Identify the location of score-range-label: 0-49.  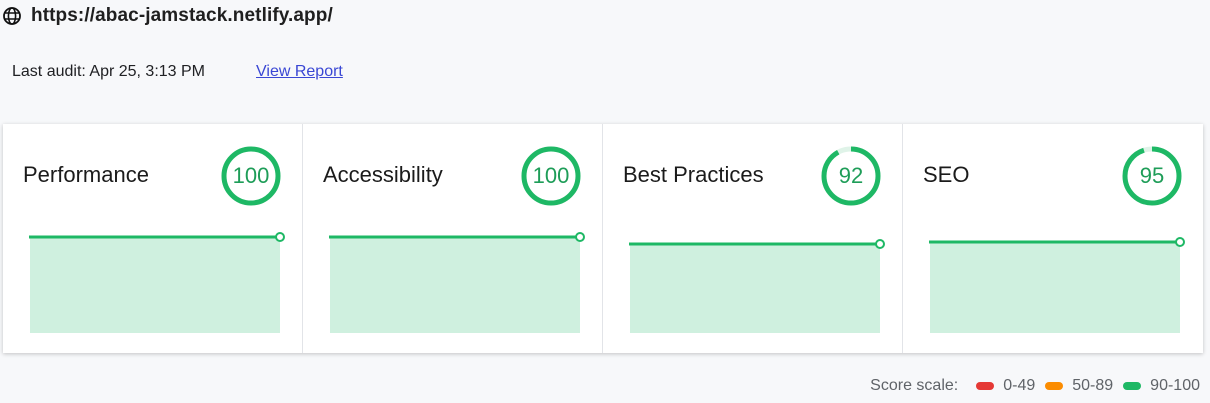
(1019, 385).